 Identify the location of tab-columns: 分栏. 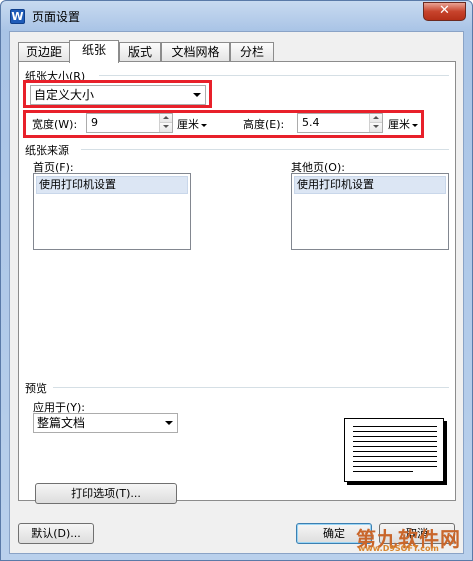
(252, 52).